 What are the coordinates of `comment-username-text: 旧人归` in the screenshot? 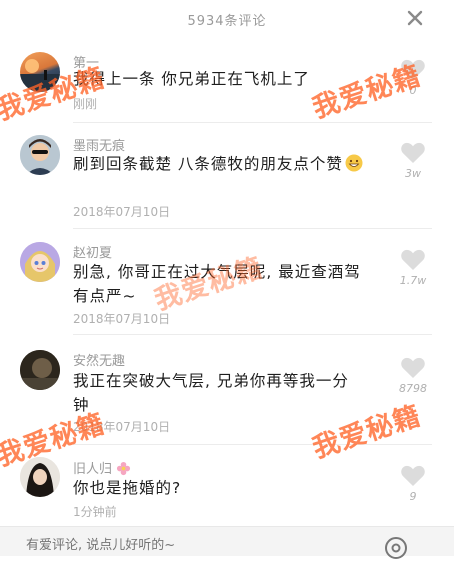 It's located at (93, 469).